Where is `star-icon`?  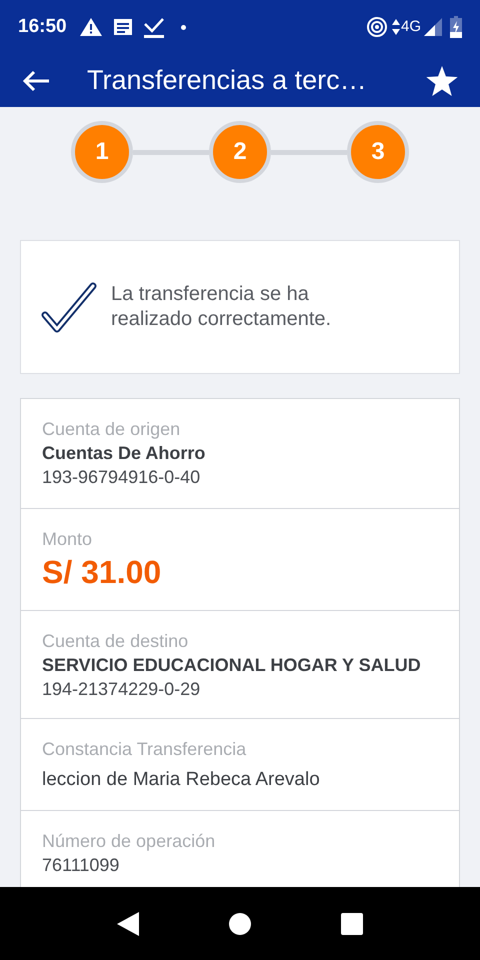
star-icon is located at coordinates (442, 81).